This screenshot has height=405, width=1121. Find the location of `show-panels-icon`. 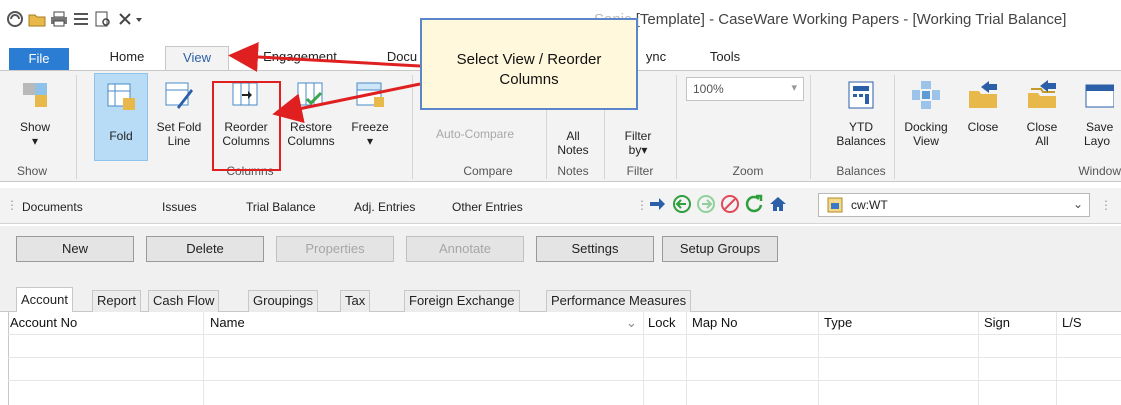

show-panels-icon is located at coordinates (35, 95).